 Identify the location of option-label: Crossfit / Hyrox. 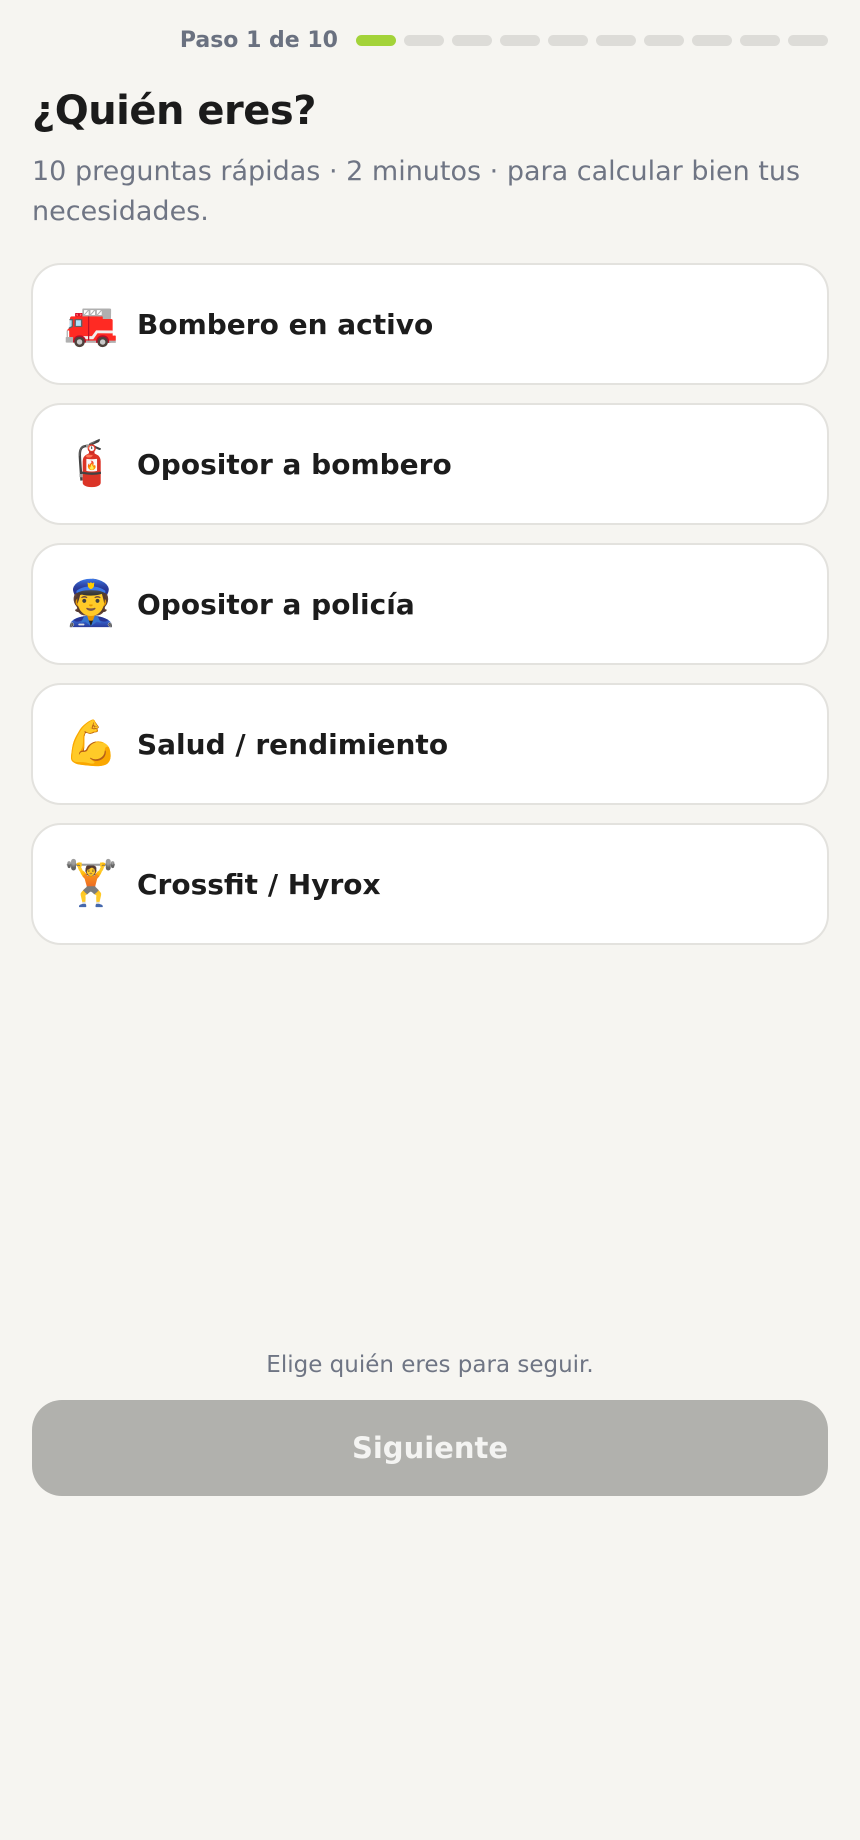
(259, 884).